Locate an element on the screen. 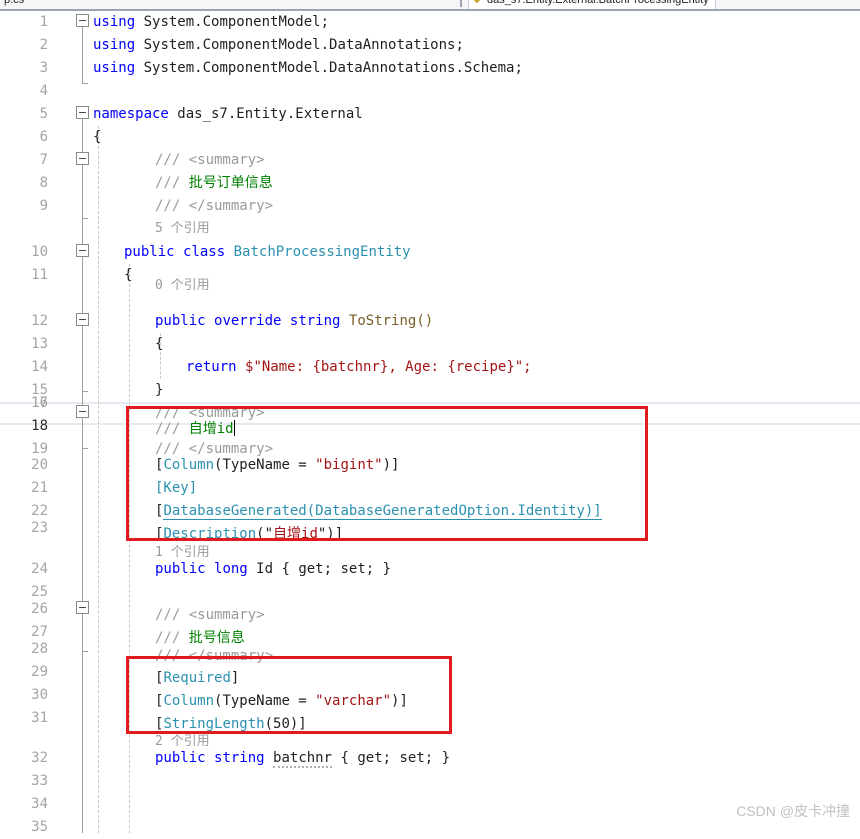  text-caret is located at coordinates (234, 428).